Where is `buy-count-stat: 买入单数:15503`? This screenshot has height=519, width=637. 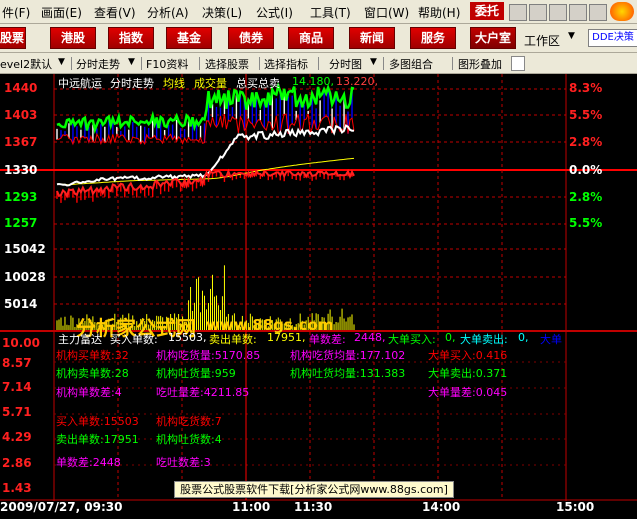
buy-count-stat: 买入单数:15503 is located at coordinates (97, 421).